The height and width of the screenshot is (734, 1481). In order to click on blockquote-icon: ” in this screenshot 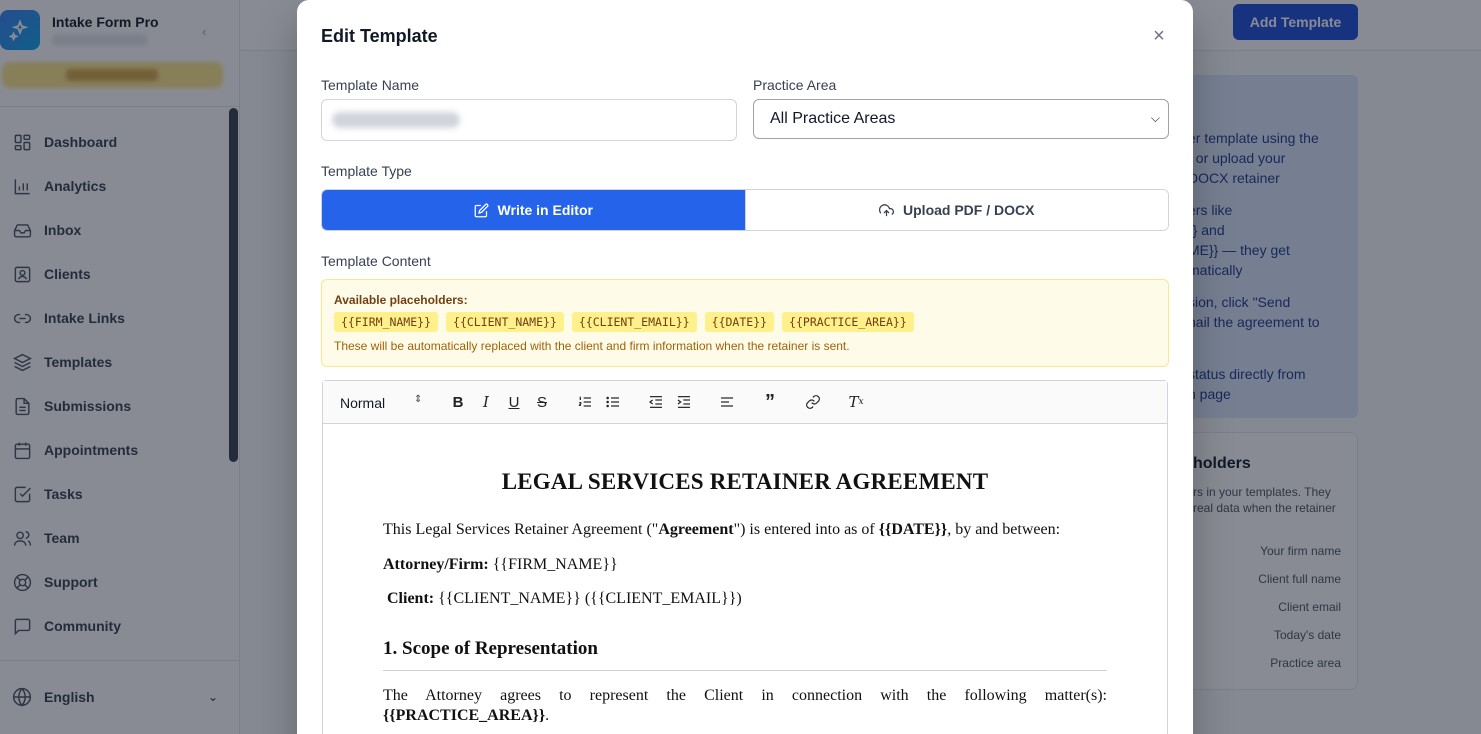, I will do `click(770, 402)`.